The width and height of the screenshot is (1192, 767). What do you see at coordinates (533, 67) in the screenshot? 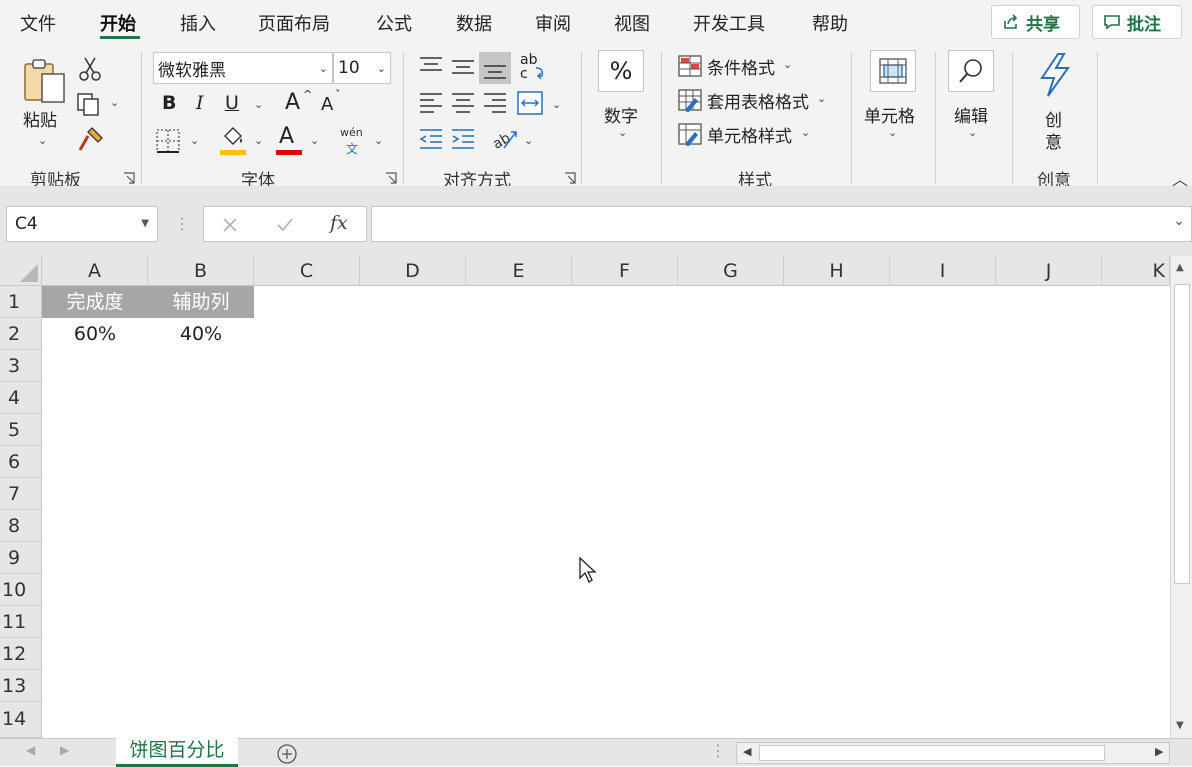
I see `wrap-text-button: ab c` at bounding box center [533, 67].